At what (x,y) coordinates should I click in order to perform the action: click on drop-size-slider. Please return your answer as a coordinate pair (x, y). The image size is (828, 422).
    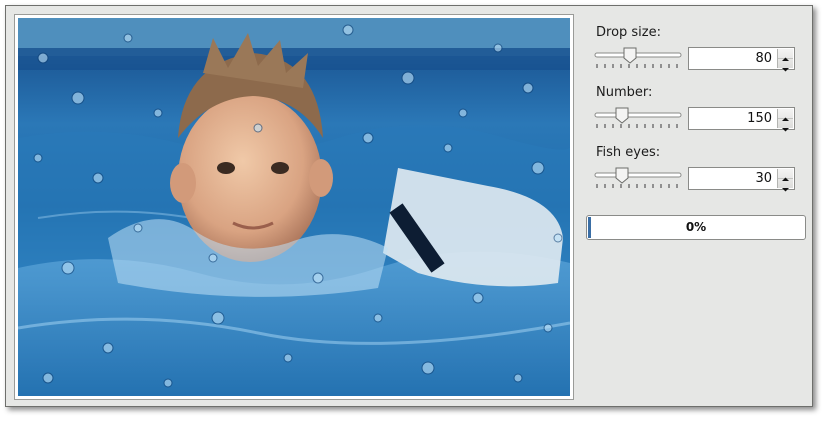
    Looking at the image, I should click on (638, 58).